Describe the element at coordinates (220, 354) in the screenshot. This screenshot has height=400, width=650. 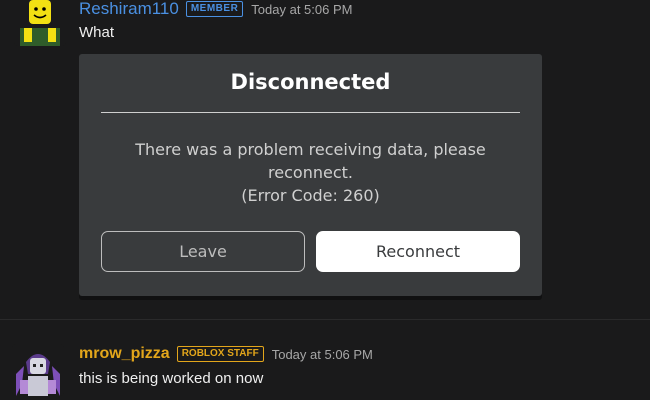
I see `roblox-staff-badge: ROBLOX STAFF` at that location.